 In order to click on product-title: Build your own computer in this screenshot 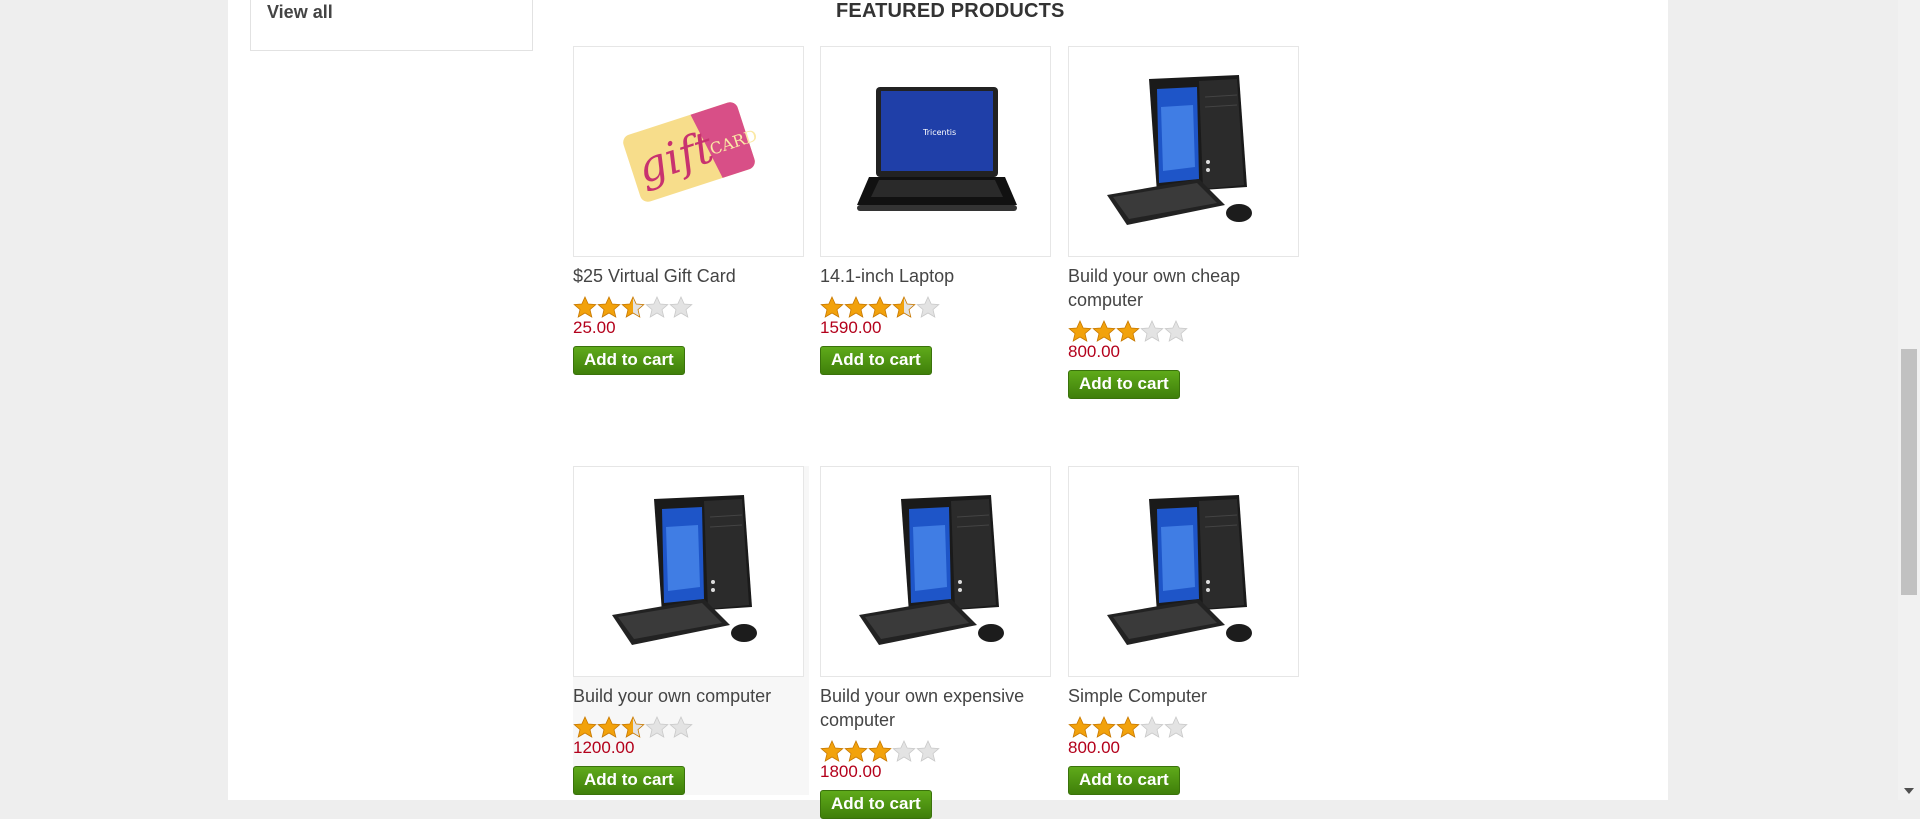, I will do `click(691, 696)`.